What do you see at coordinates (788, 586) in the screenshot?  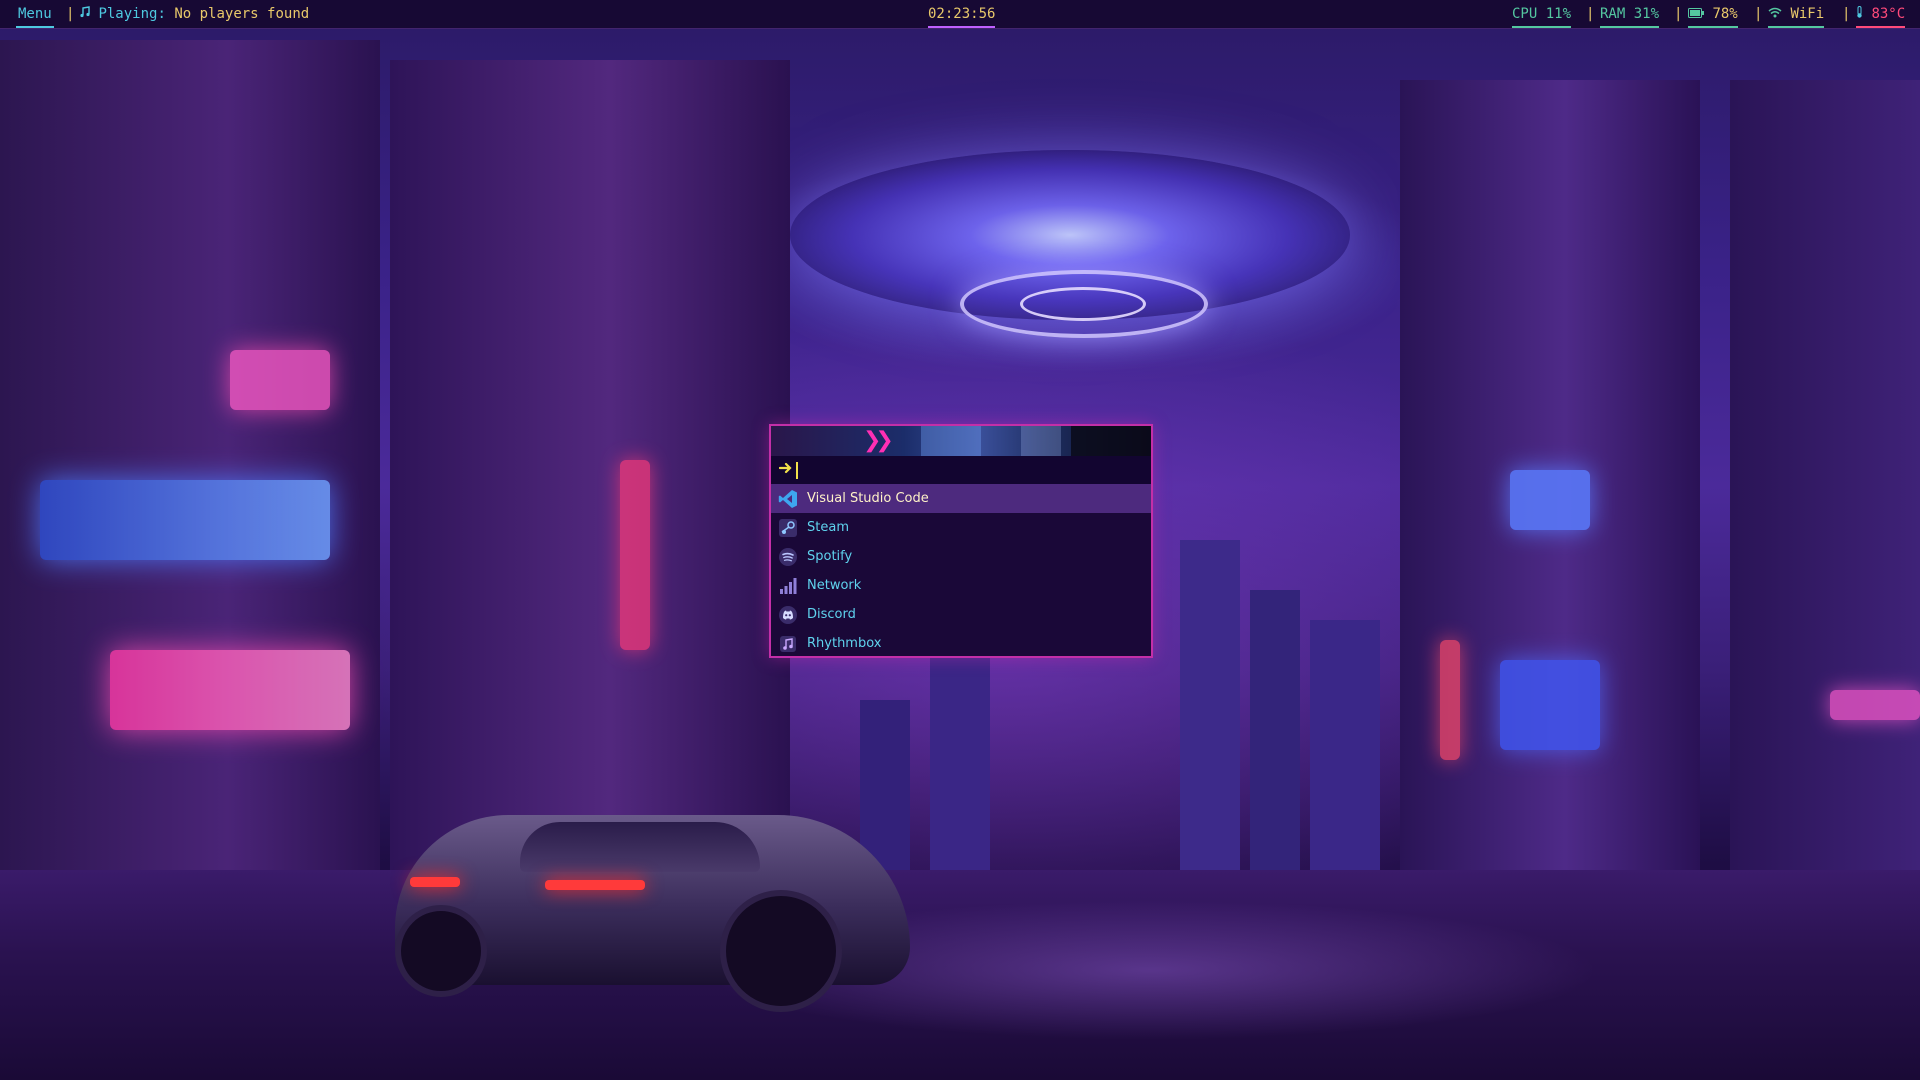 I see `network-signal-icon` at bounding box center [788, 586].